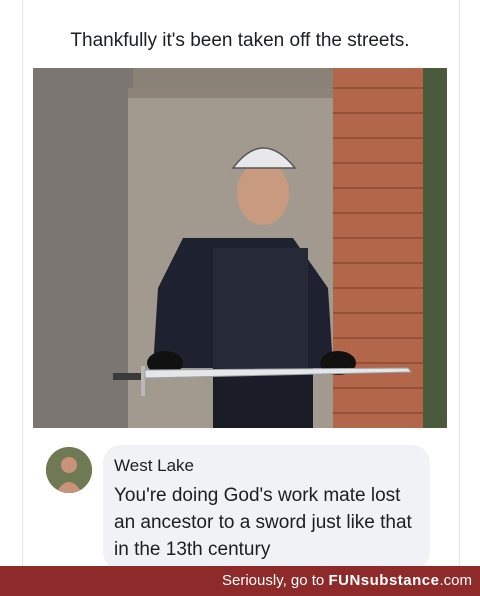 This screenshot has height=596, width=480. I want to click on watermark-footer: Seriously, go to FUNsubstance.com, so click(240, 581).